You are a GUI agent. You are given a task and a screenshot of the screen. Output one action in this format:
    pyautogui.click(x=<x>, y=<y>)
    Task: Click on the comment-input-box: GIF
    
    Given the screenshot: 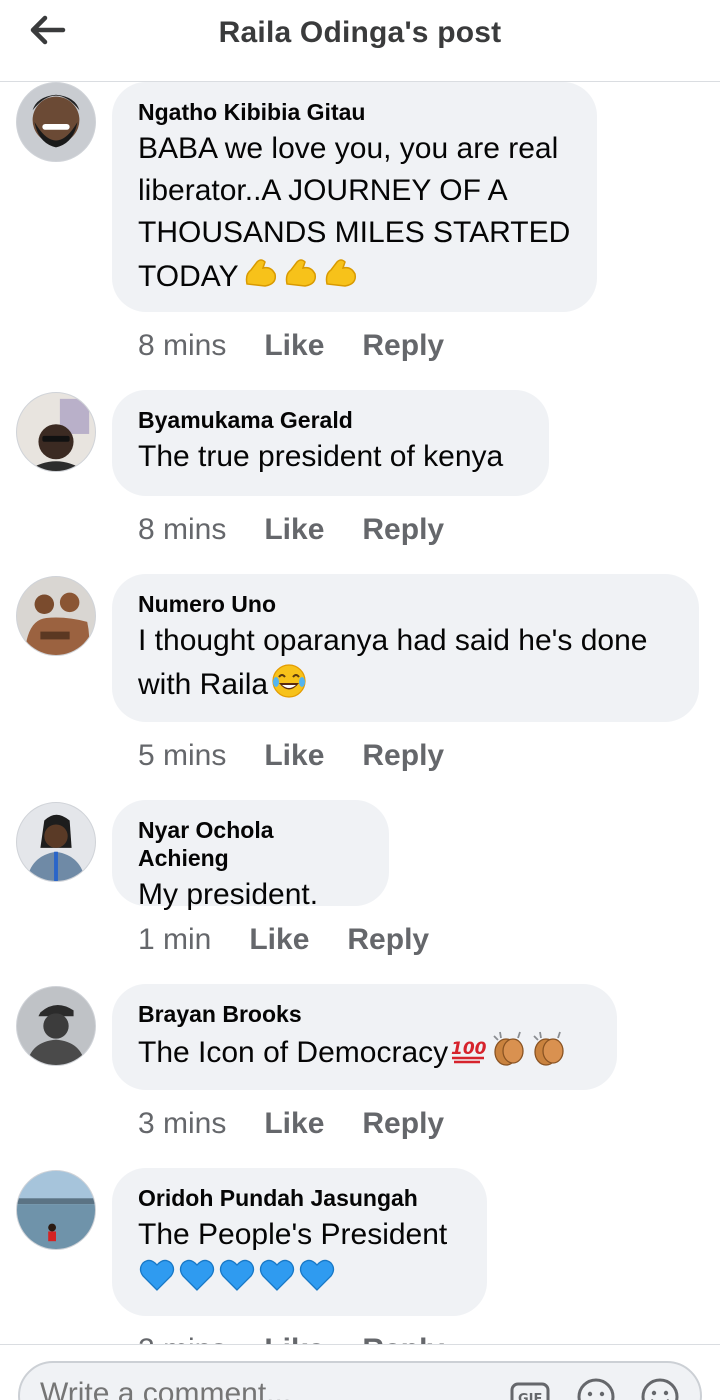 What is the action you would take?
    pyautogui.click(x=360, y=1380)
    